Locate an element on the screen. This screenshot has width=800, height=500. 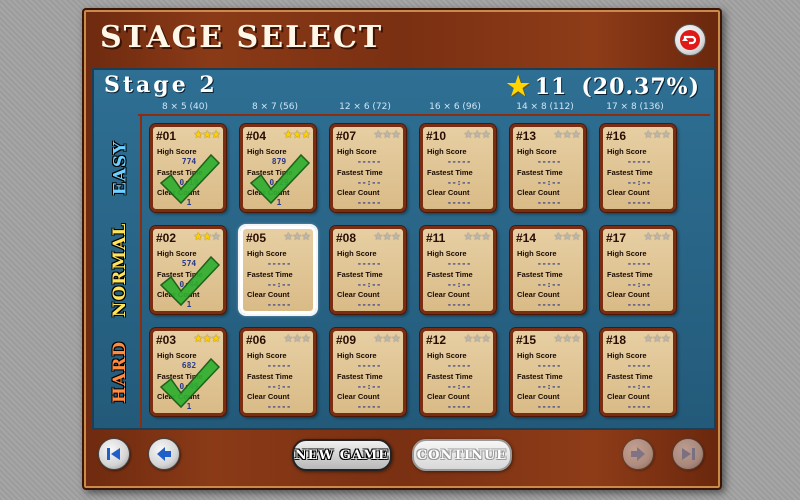
difficulty-label-text: HARD is located at coordinates (120, 372).